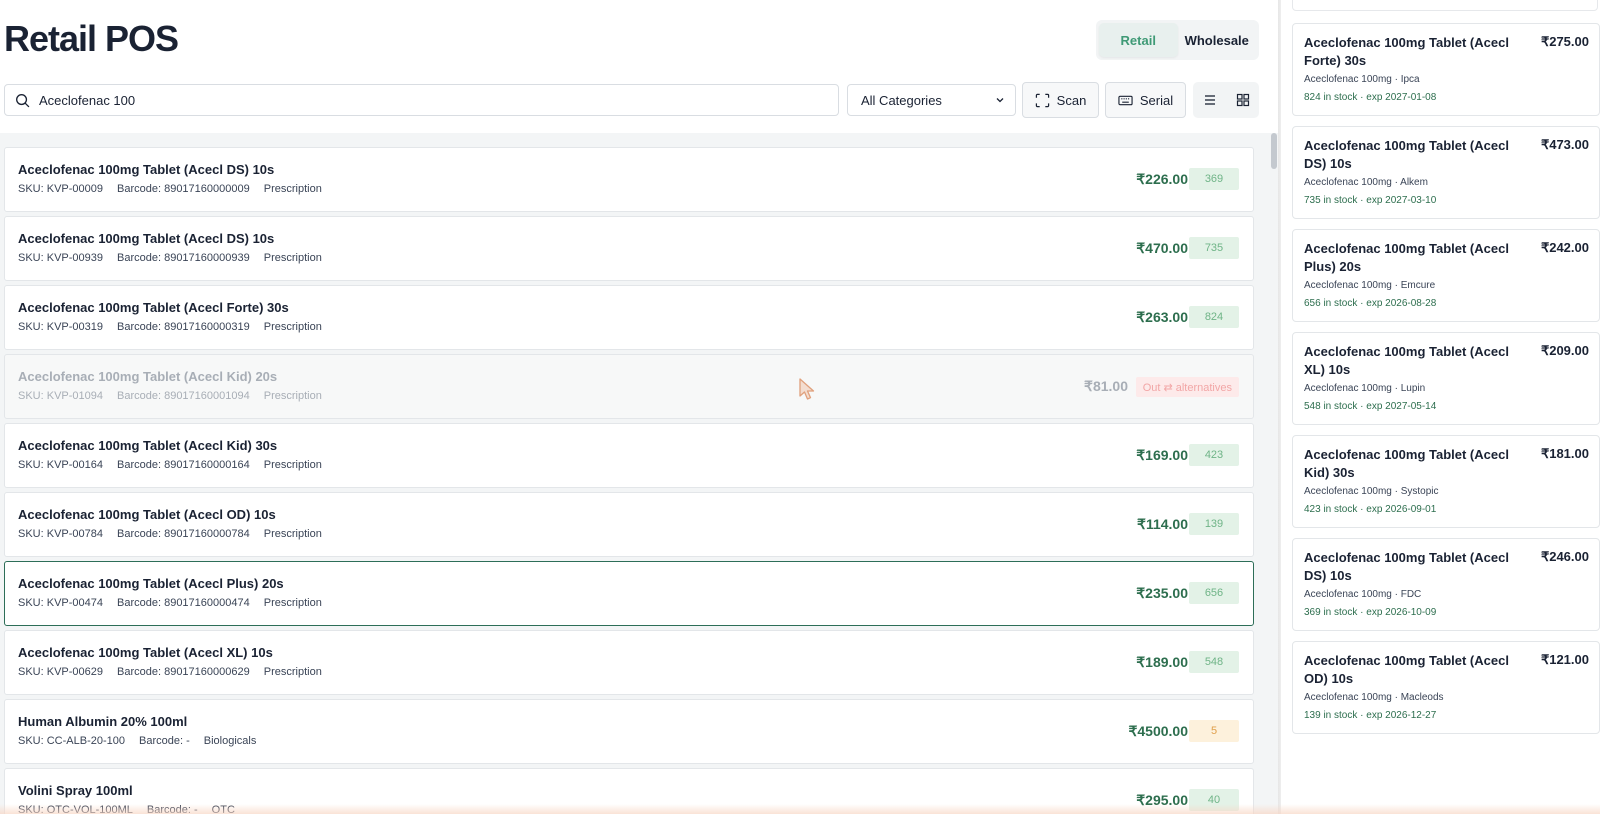 Image resolution: width=1600 pixels, height=814 pixels. I want to click on alternative-price: ₹473.00, so click(1564, 144).